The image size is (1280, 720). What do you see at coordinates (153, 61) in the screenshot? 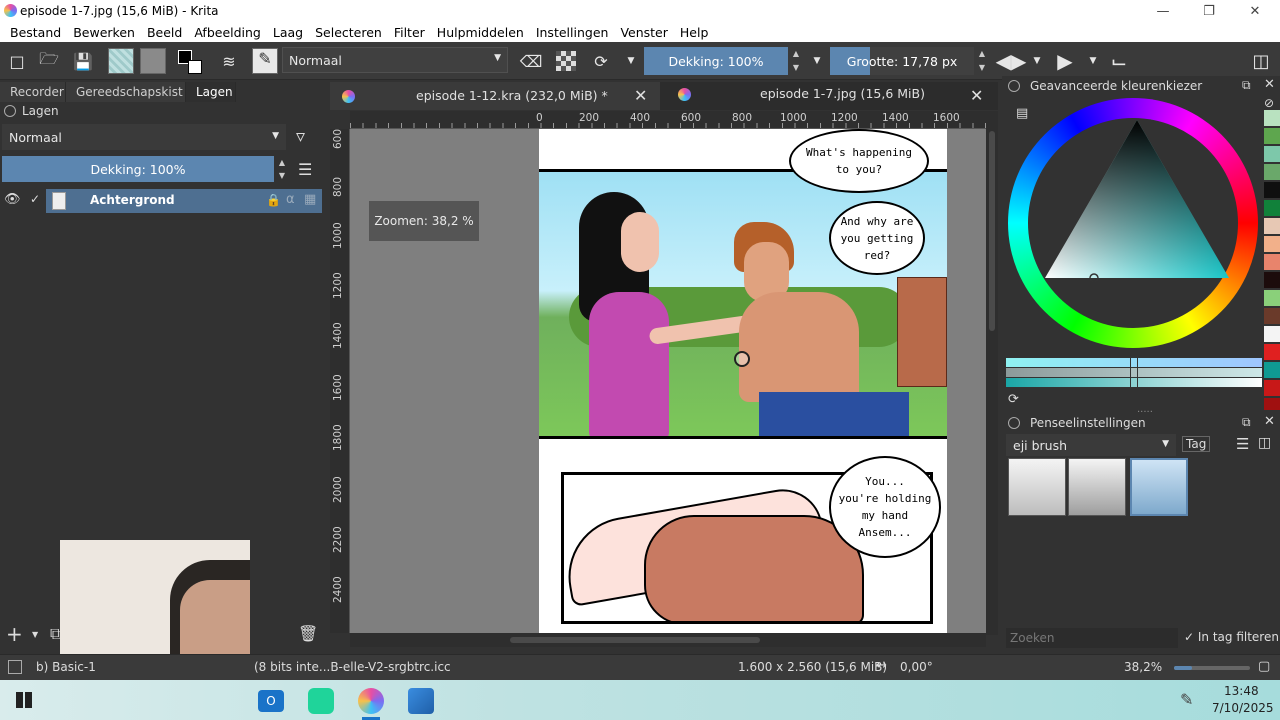
I see `pattern-preset-icon` at bounding box center [153, 61].